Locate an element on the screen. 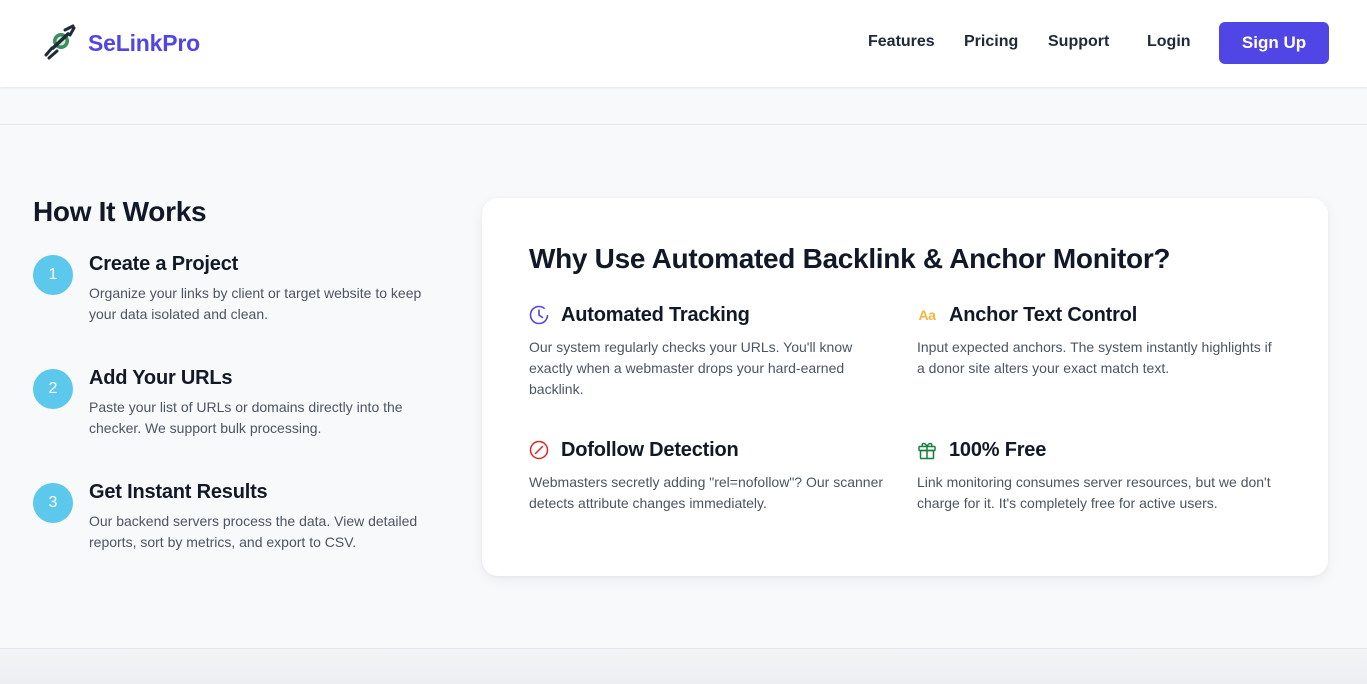 The height and width of the screenshot is (684, 1367). gift-icon is located at coordinates (927, 450).